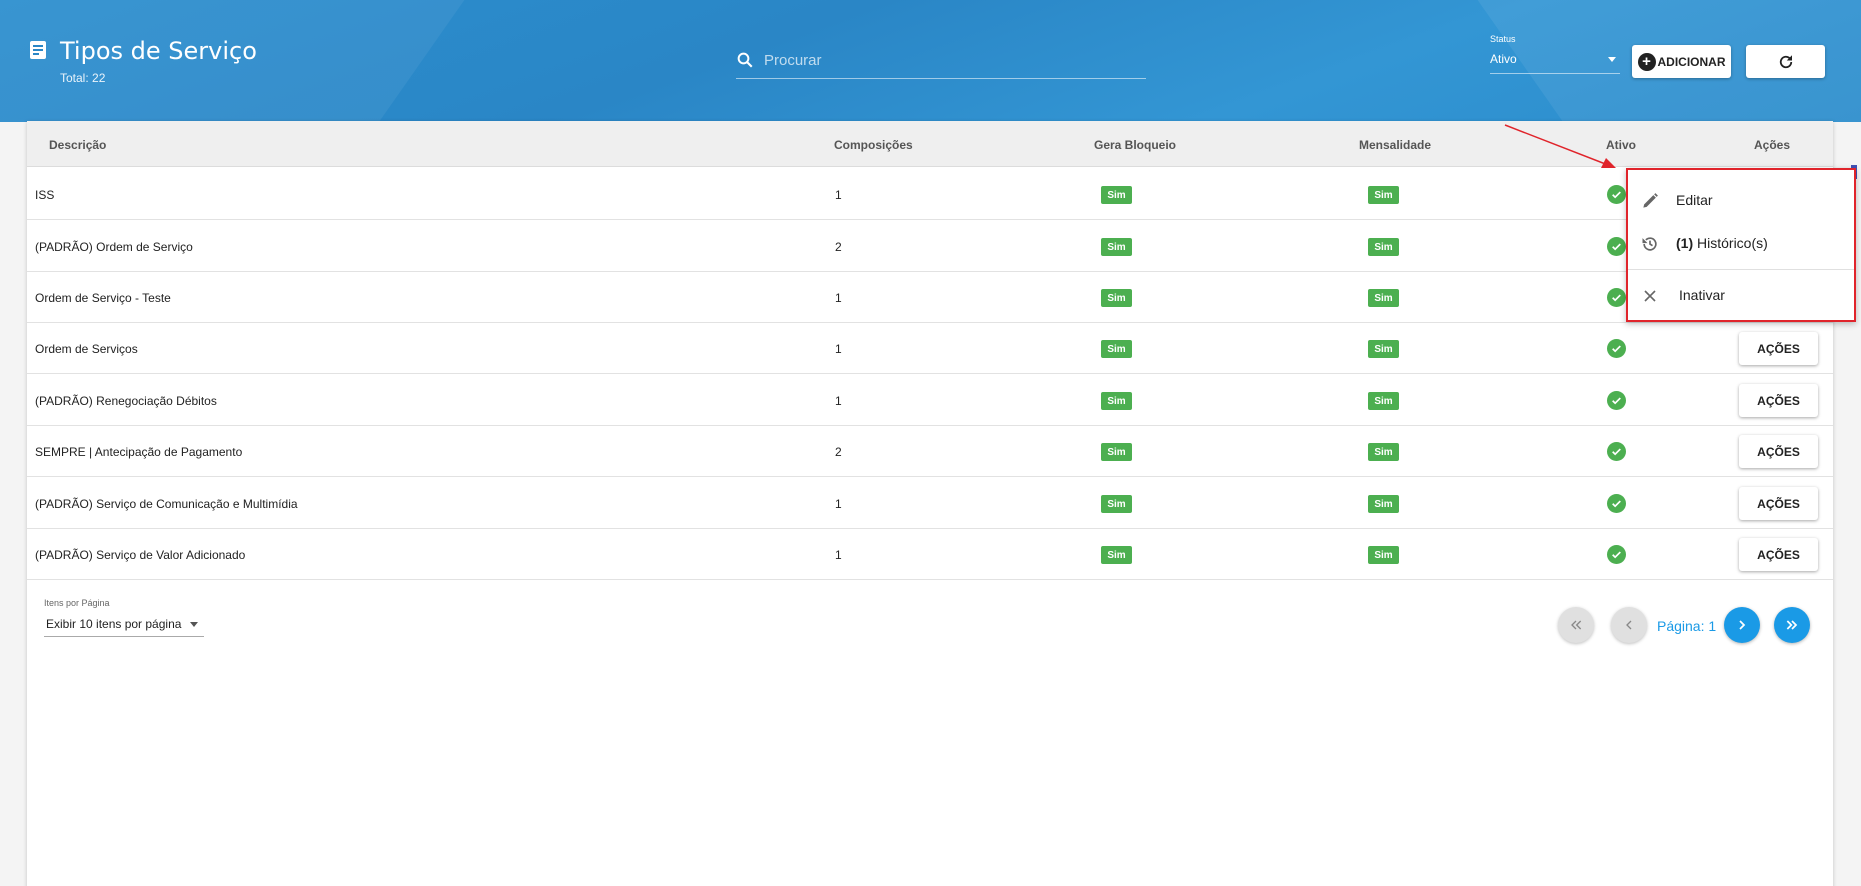 This screenshot has height=886, width=1861. Describe the element at coordinates (1560, 146) in the screenshot. I see `annotation-arrow` at that location.